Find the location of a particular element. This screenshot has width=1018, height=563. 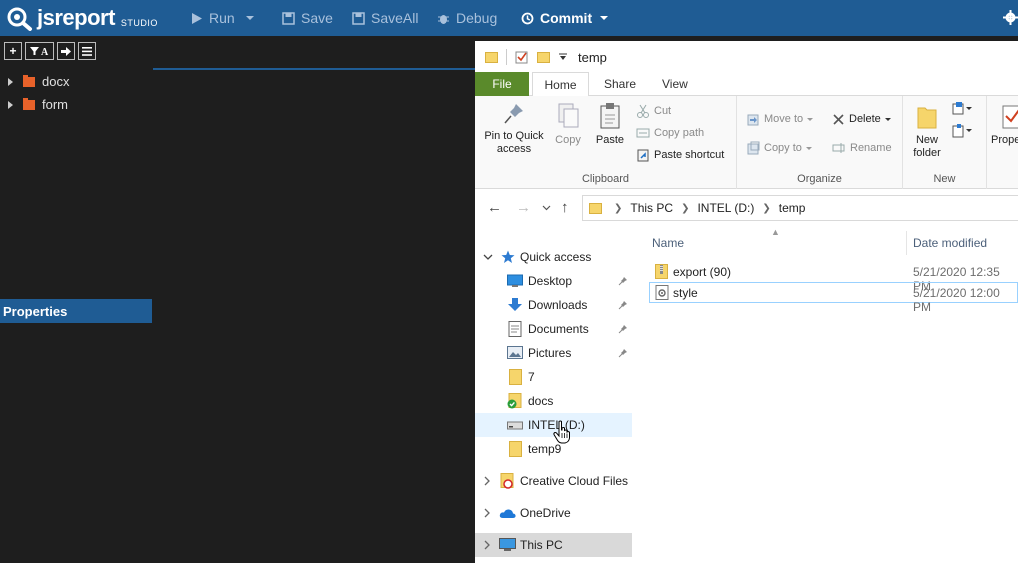

nav-label: docs is located at coordinates (541, 401).